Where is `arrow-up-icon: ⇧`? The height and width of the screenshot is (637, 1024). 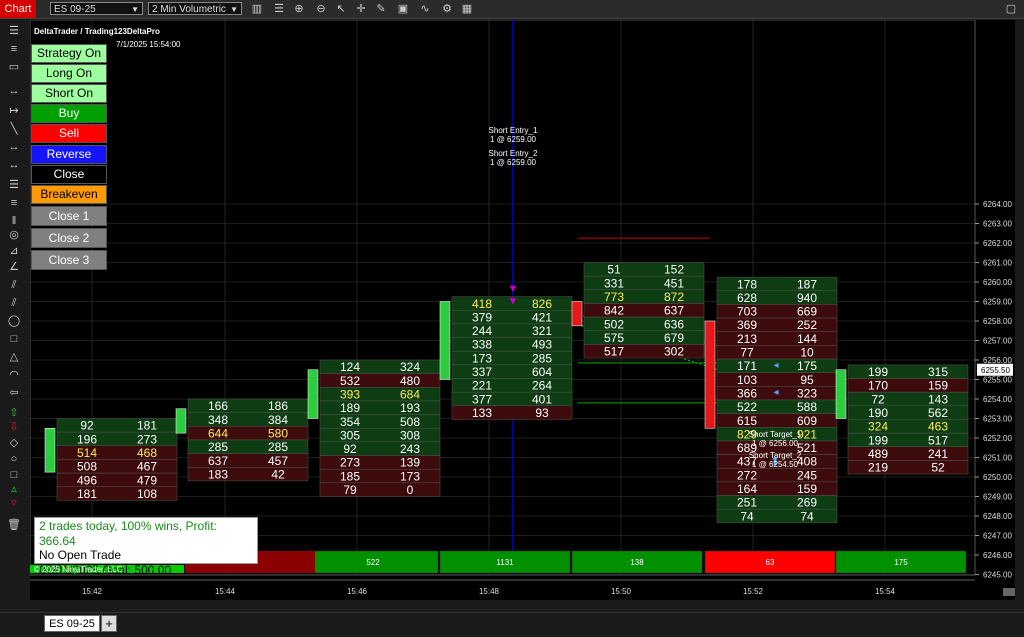 arrow-up-icon: ⇧ is located at coordinates (14, 413).